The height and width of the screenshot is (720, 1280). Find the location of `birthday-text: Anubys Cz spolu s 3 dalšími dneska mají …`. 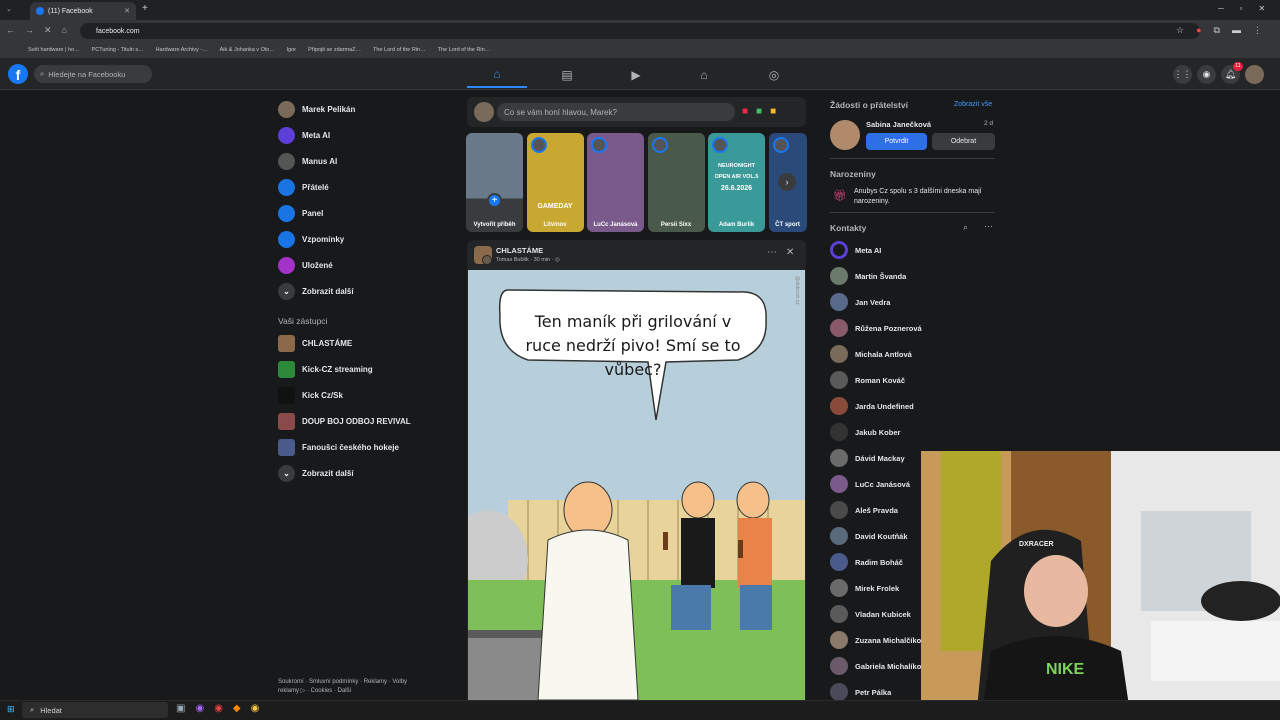

birthday-text: Anubys Cz spolu s 3 dalšími dneska mají … is located at coordinates (924, 197).